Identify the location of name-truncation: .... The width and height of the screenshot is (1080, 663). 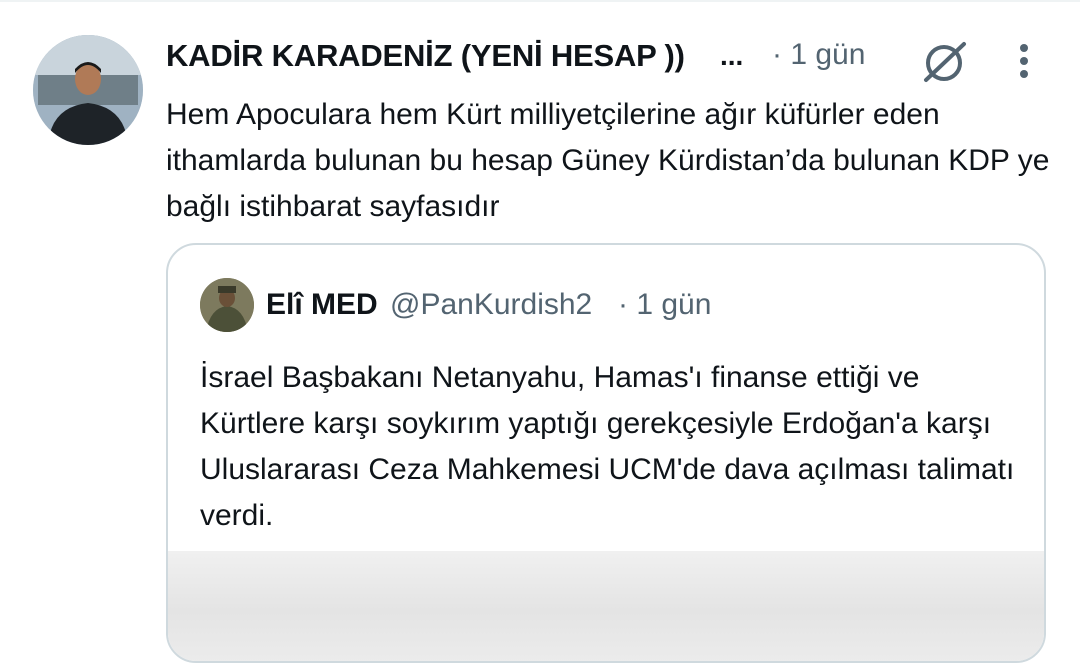
(732, 55).